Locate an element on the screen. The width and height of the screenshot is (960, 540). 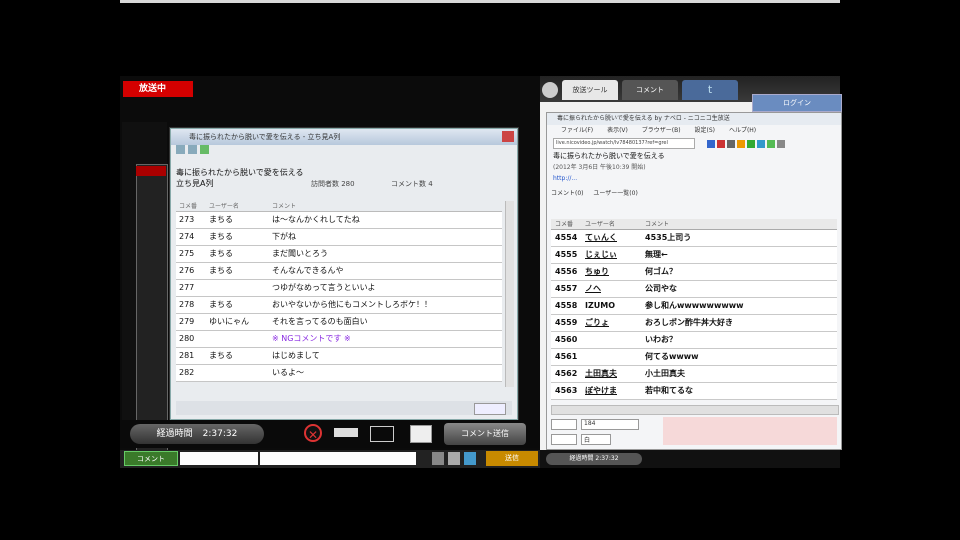
list-item: 4563 ぼやけま 若中和てるな is located at coordinates (694, 391).